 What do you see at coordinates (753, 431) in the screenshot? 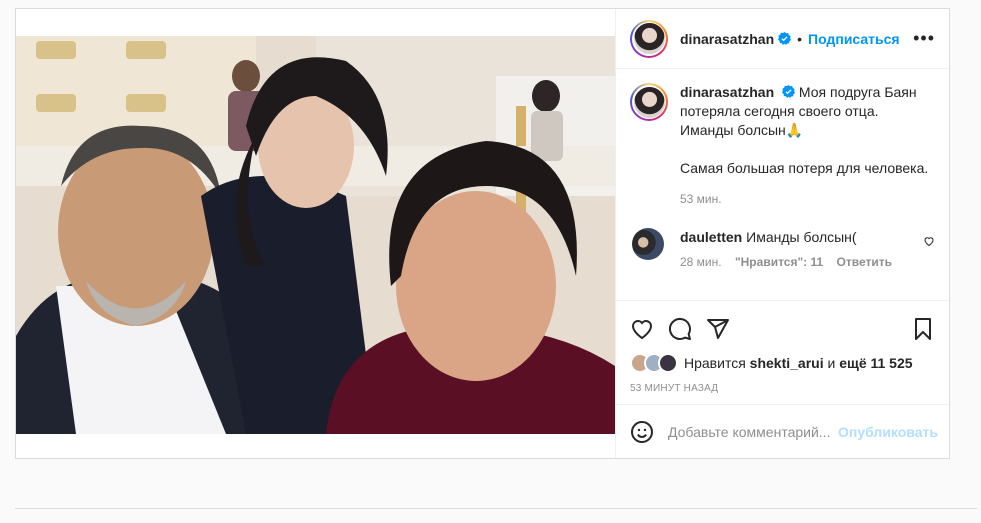
I see `comment-input` at bounding box center [753, 431].